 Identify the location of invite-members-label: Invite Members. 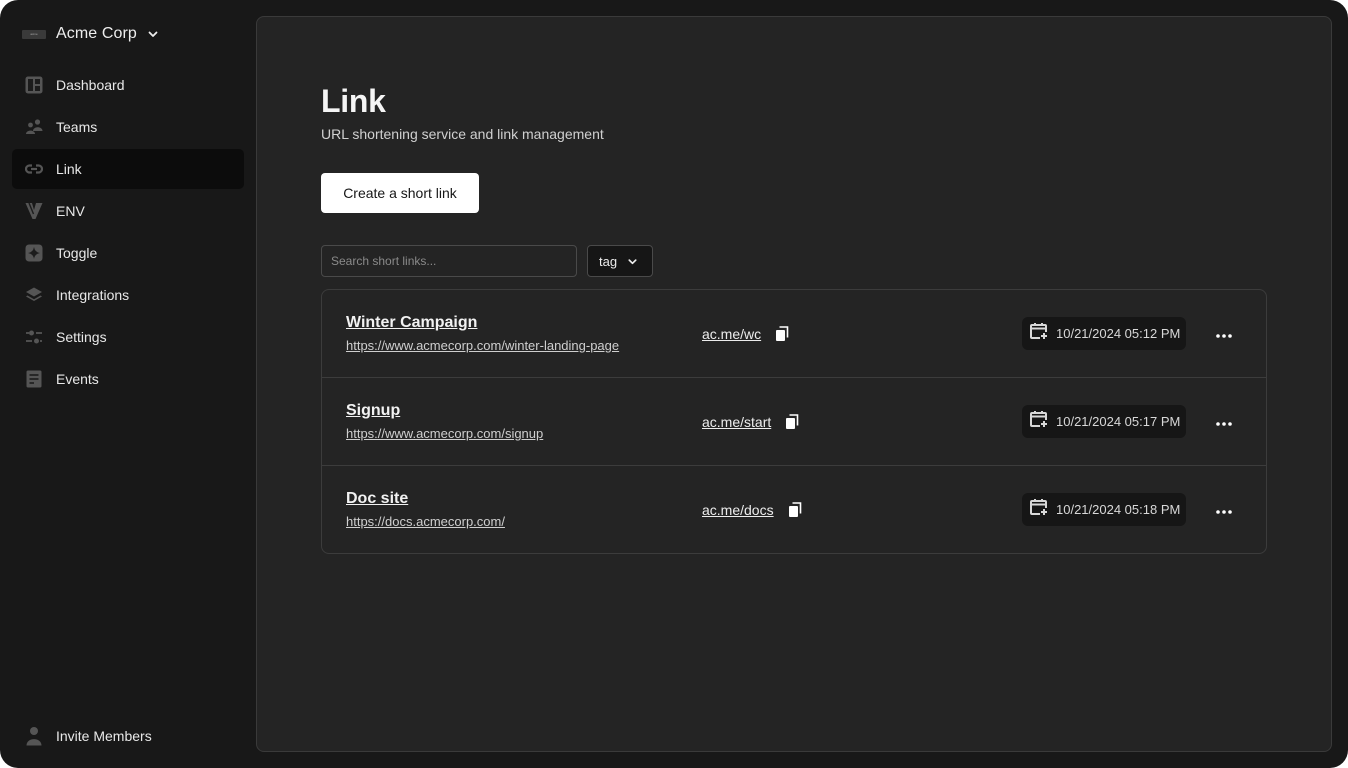
(104, 736).